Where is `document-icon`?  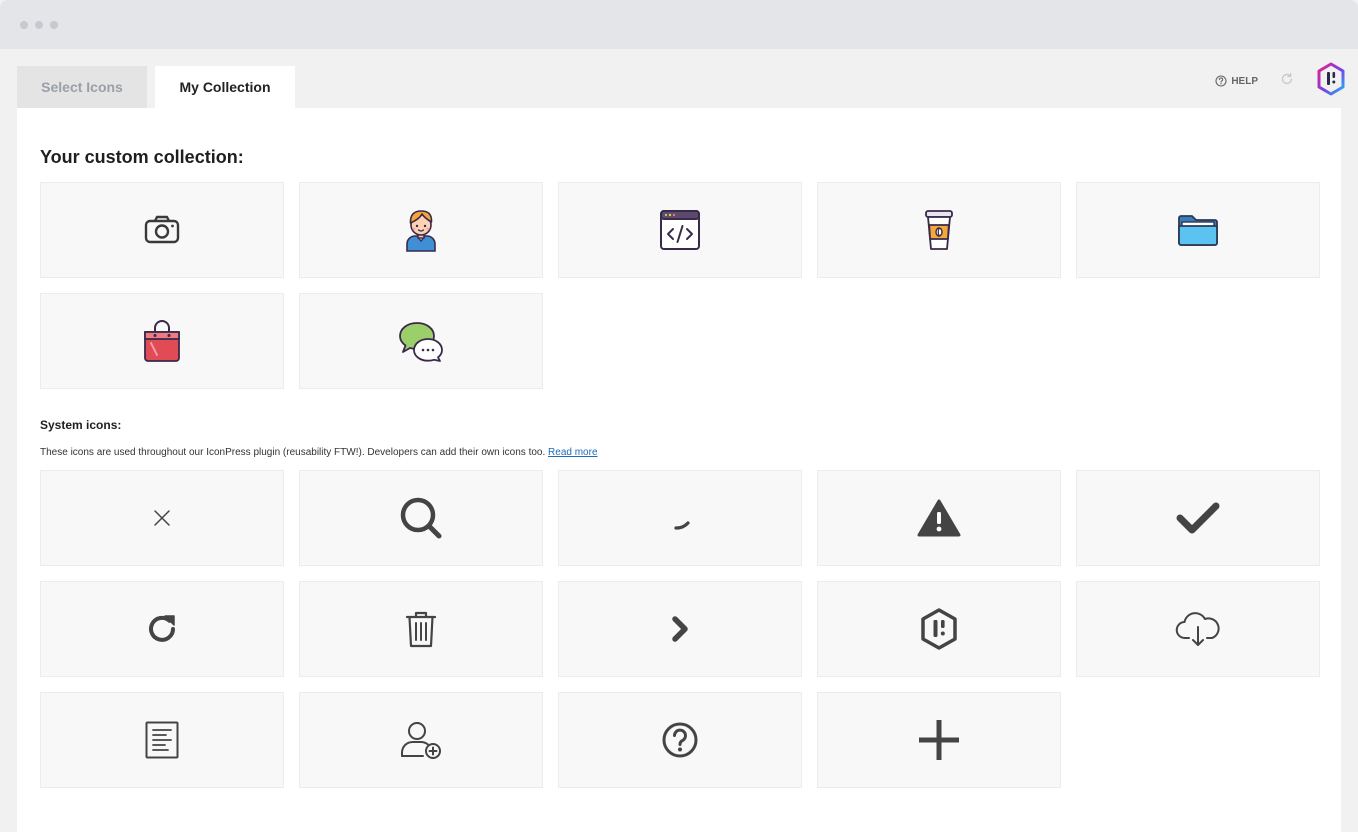 document-icon is located at coordinates (162, 740).